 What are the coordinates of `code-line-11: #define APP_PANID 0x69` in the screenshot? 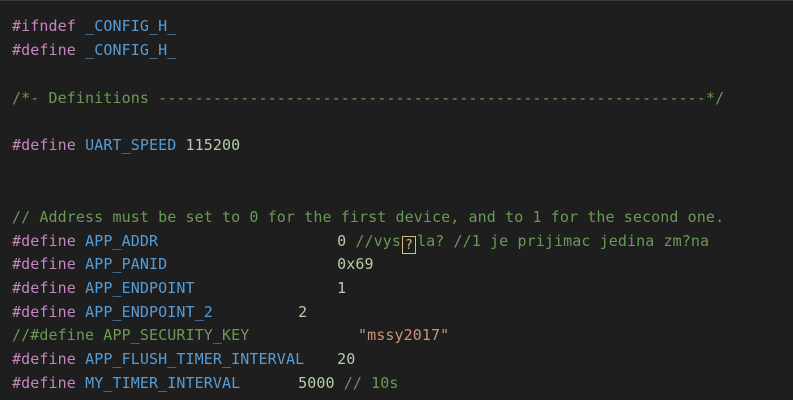 It's located at (193, 264).